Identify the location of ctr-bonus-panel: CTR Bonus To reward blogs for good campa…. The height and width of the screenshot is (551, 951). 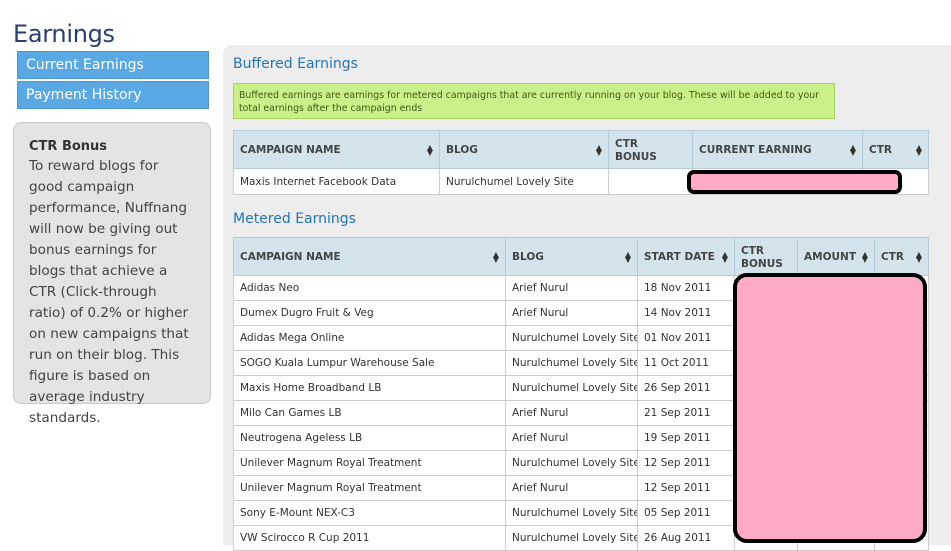
(112, 274).